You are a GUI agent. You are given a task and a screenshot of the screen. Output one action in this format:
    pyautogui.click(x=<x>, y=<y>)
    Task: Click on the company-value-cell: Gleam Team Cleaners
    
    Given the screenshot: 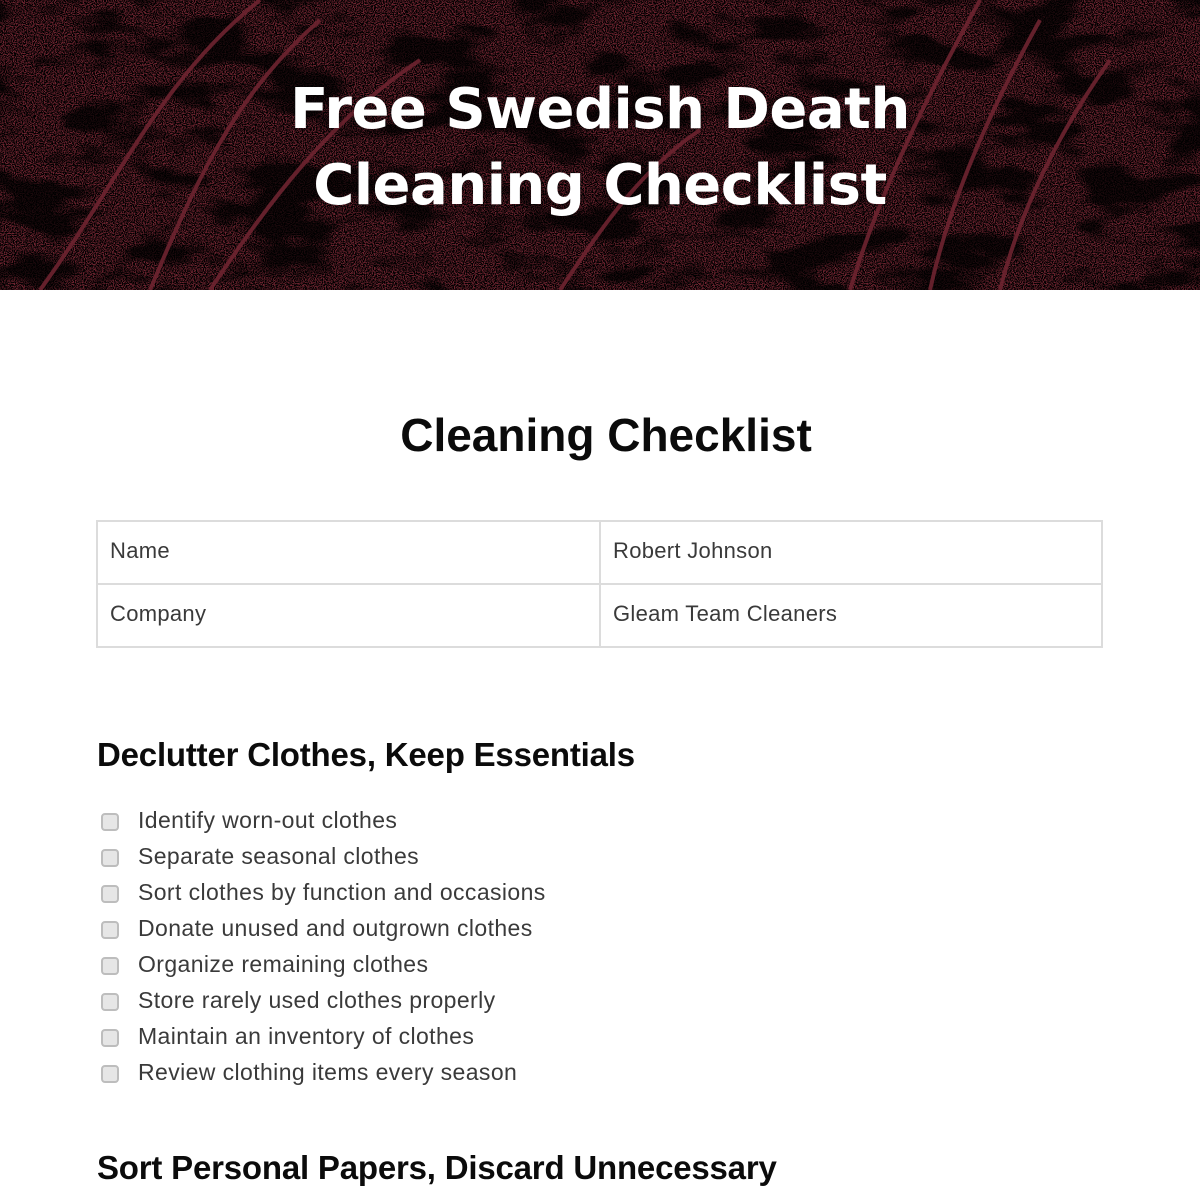 What is the action you would take?
    pyautogui.click(x=851, y=615)
    